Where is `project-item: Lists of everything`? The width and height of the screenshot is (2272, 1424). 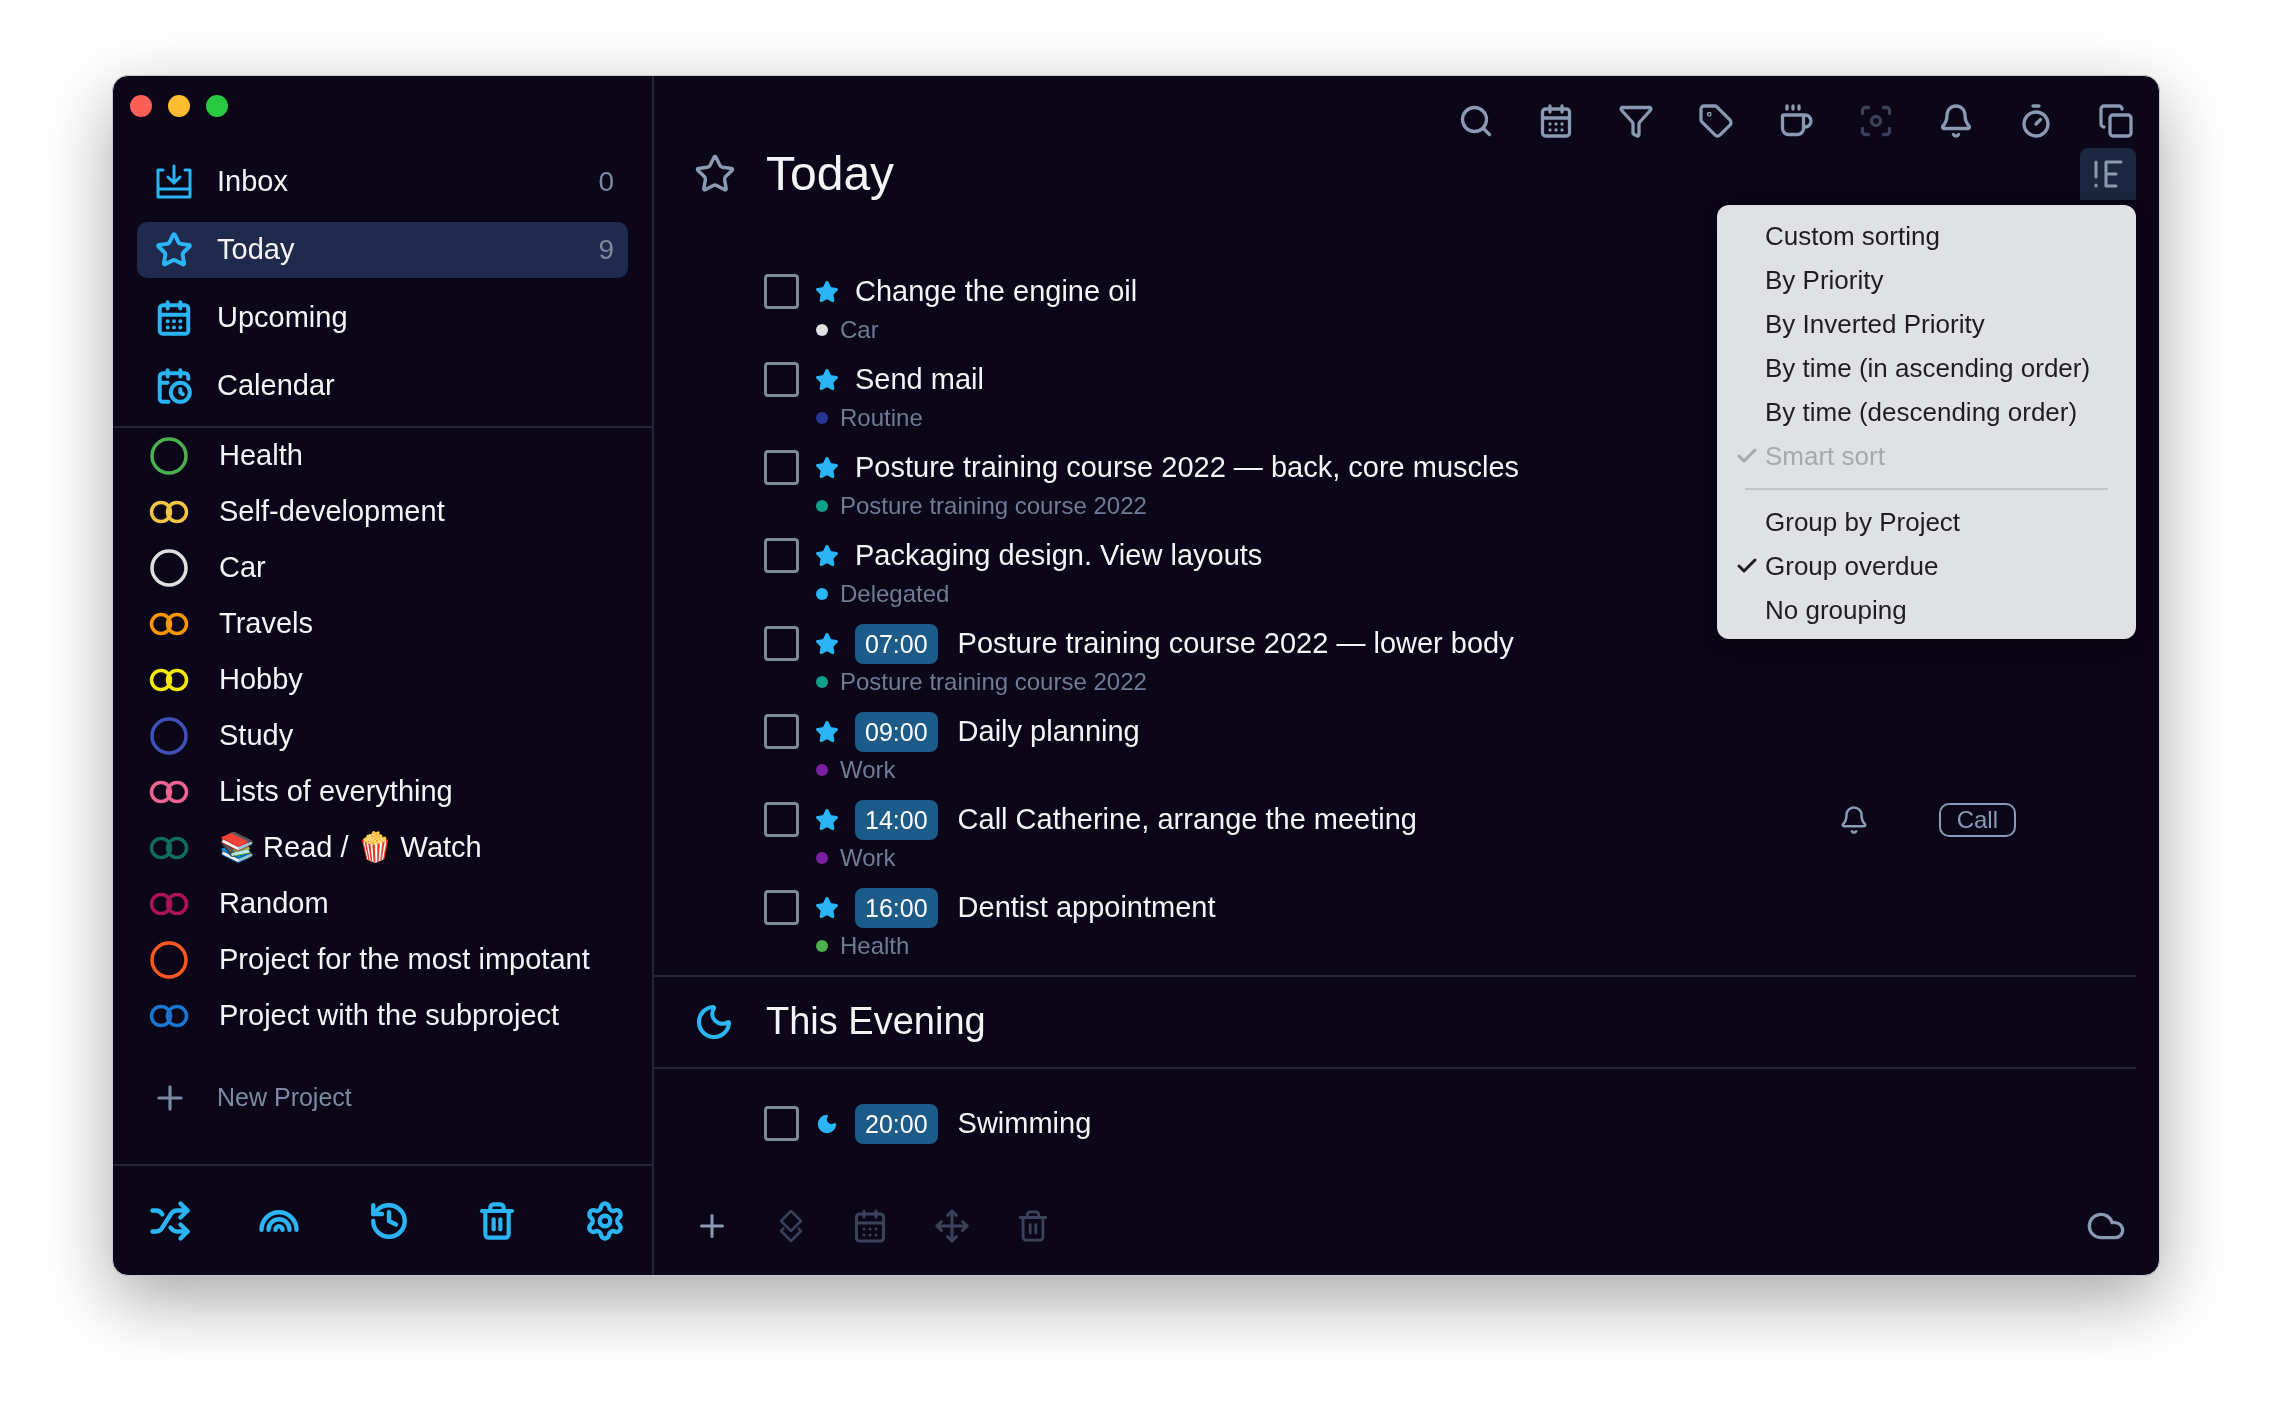
project-item: Lists of everything is located at coordinates (382, 792).